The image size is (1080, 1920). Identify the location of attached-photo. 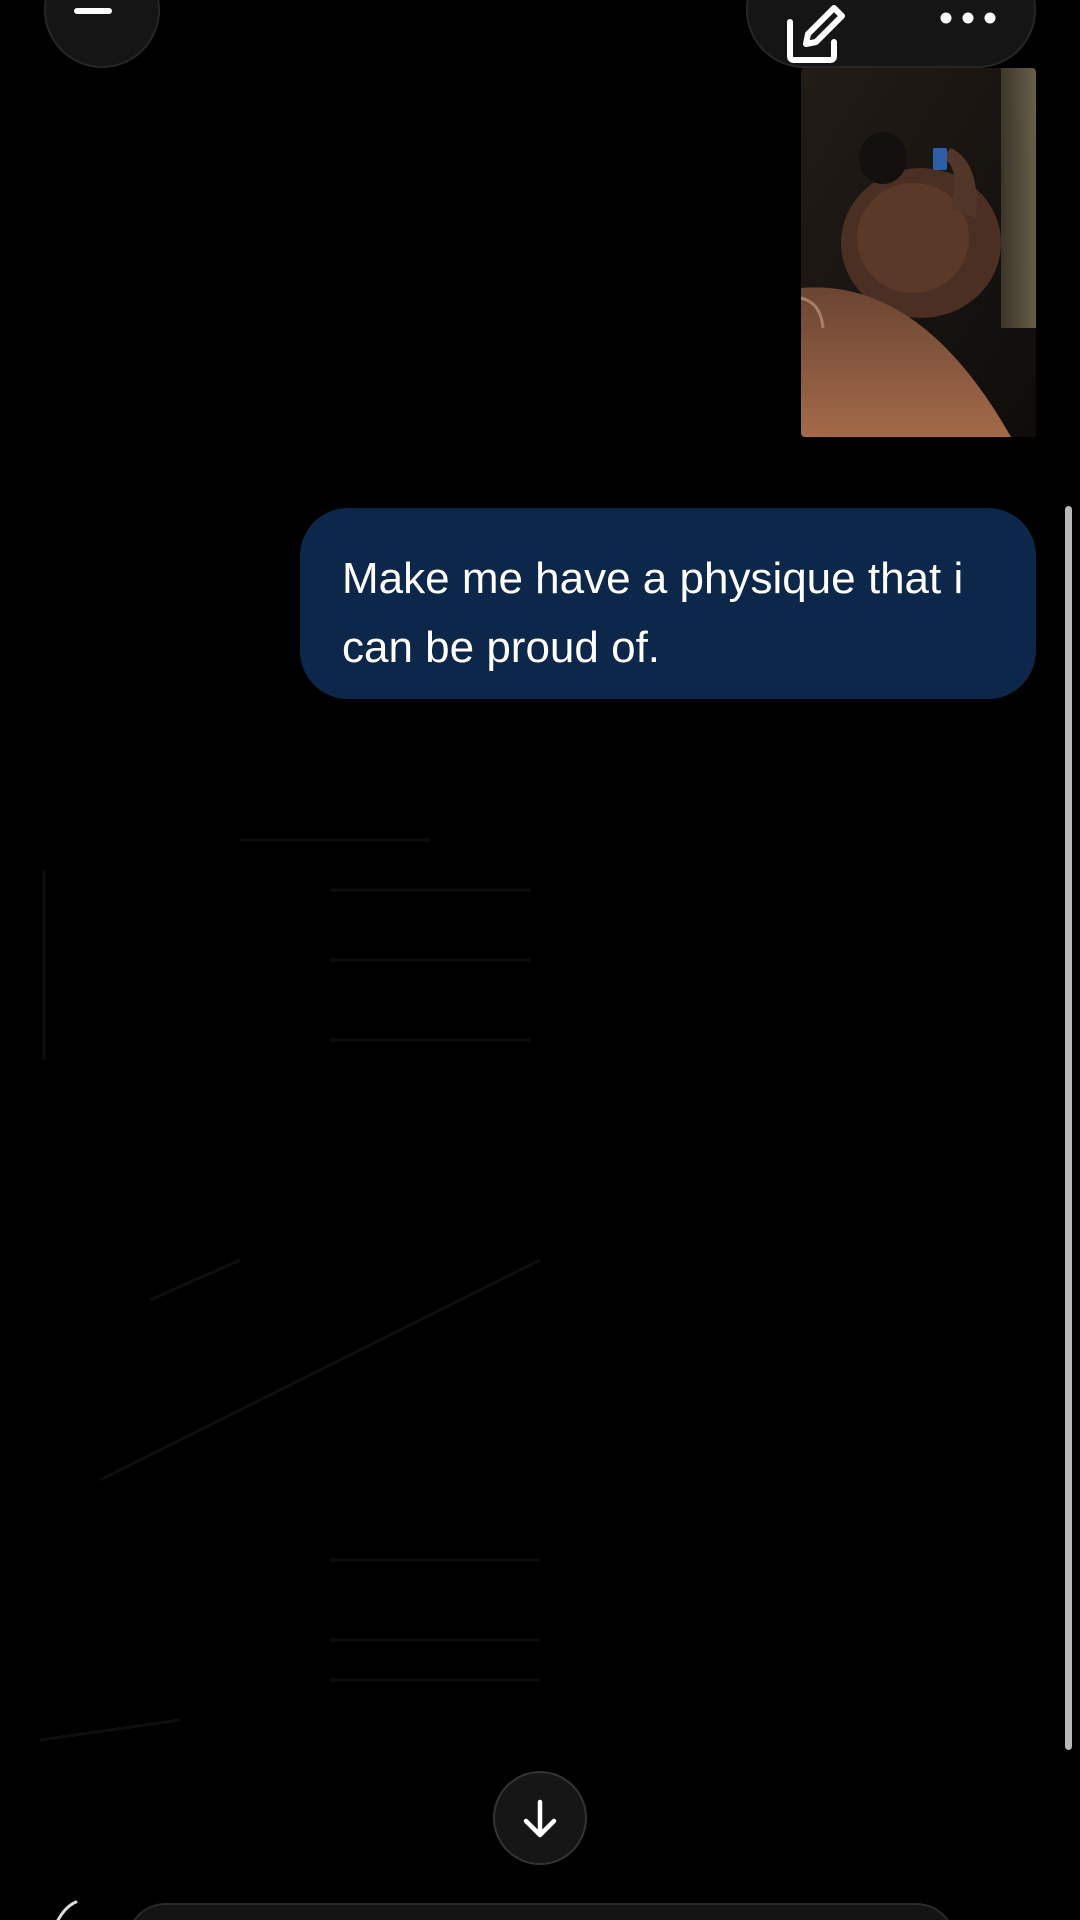
(918, 252).